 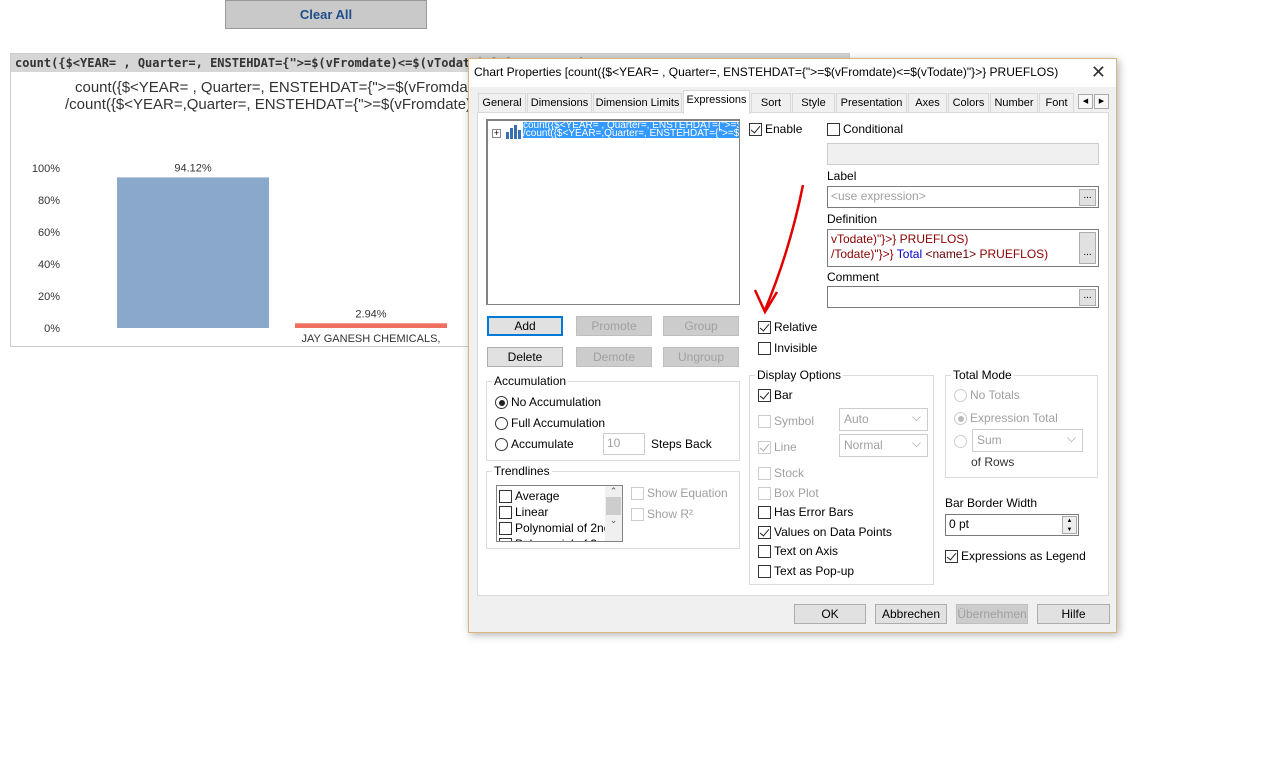 What do you see at coordinates (558, 539) in the screenshot?
I see `trendline-item: Polynomial of 3rd d` at bounding box center [558, 539].